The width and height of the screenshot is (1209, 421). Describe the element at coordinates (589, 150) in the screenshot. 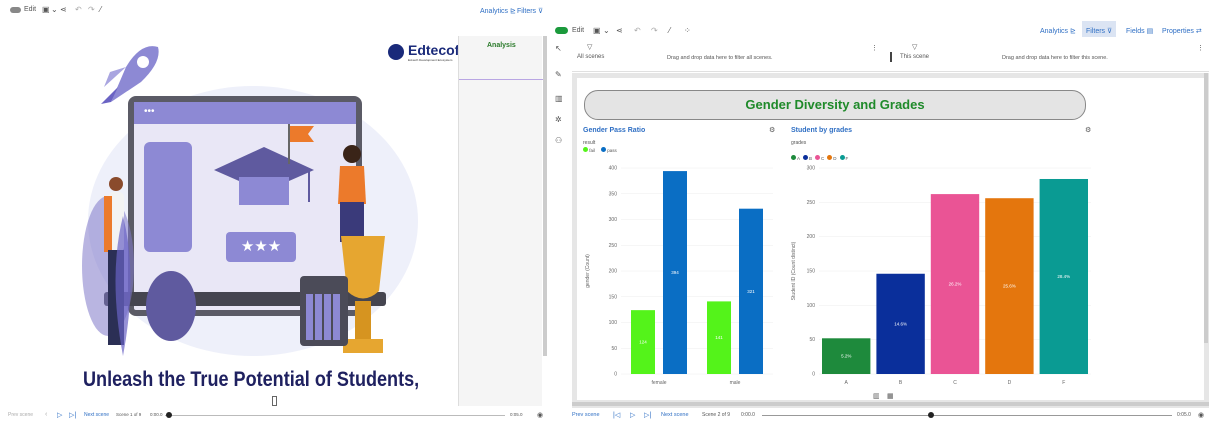

I see `legend-item-fail: fail` at that location.